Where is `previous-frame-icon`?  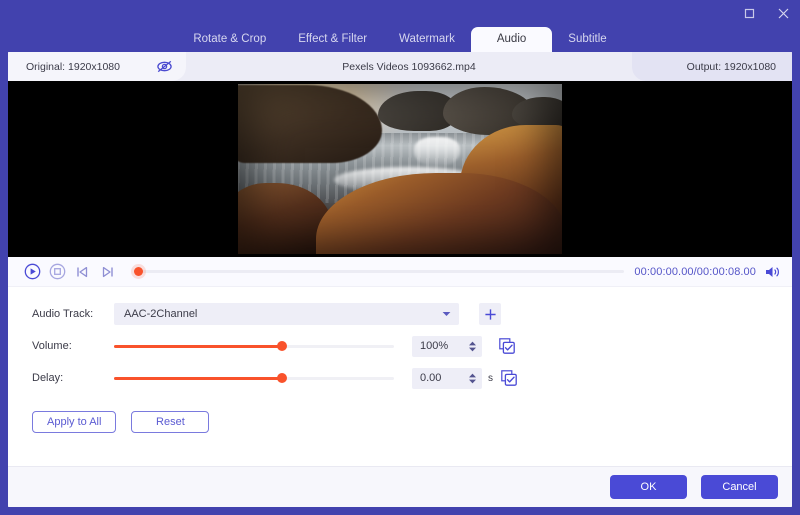
previous-frame-icon is located at coordinates (82, 271).